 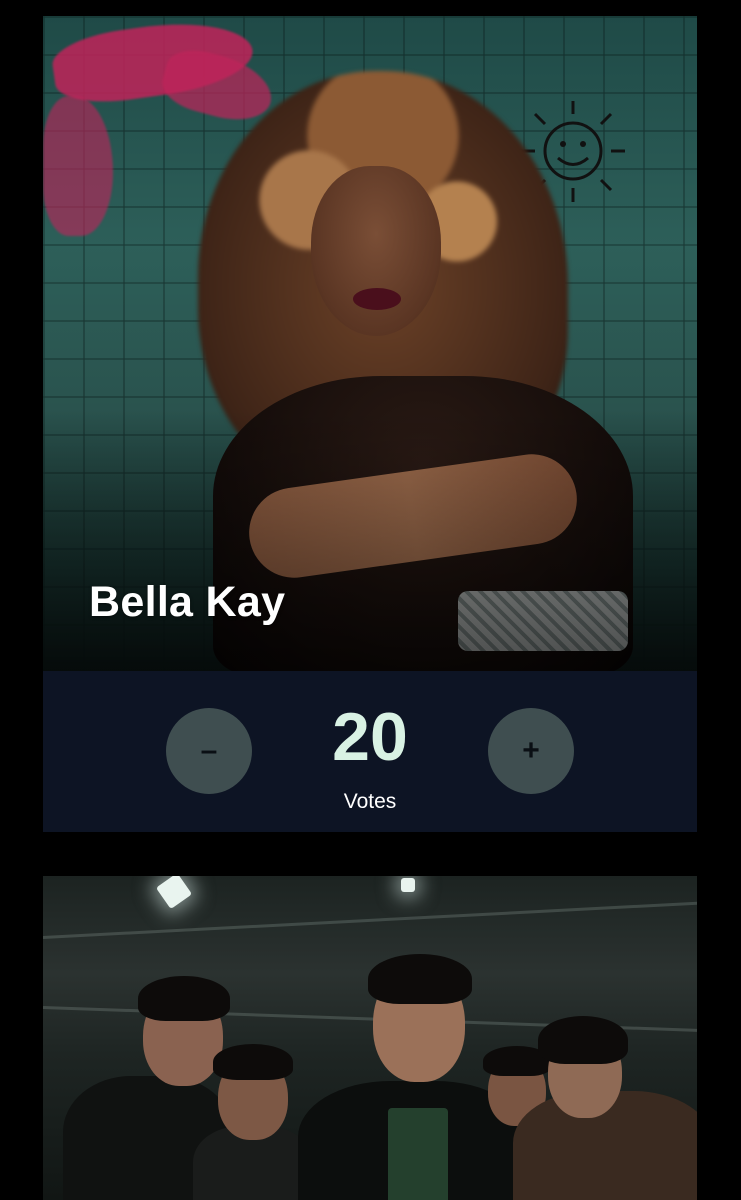 I want to click on plus-icon: +, so click(x=531, y=750).